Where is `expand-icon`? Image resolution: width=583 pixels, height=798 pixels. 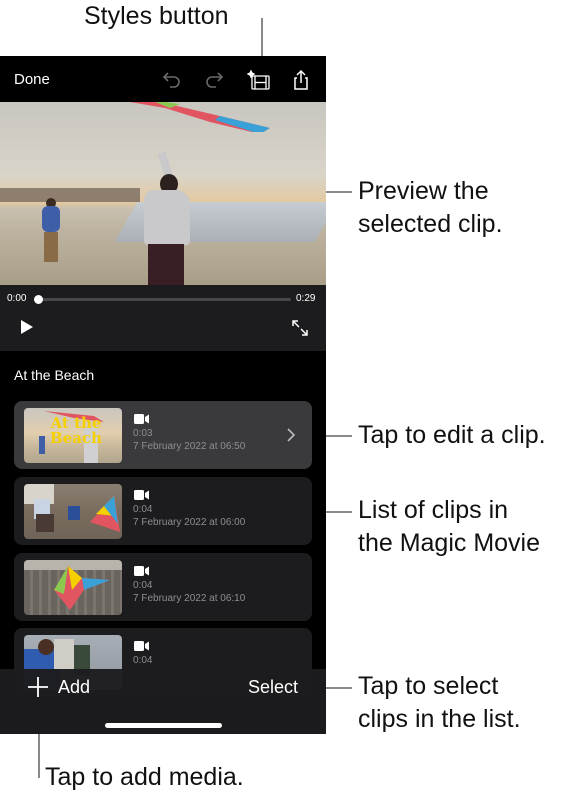
expand-icon is located at coordinates (300, 328).